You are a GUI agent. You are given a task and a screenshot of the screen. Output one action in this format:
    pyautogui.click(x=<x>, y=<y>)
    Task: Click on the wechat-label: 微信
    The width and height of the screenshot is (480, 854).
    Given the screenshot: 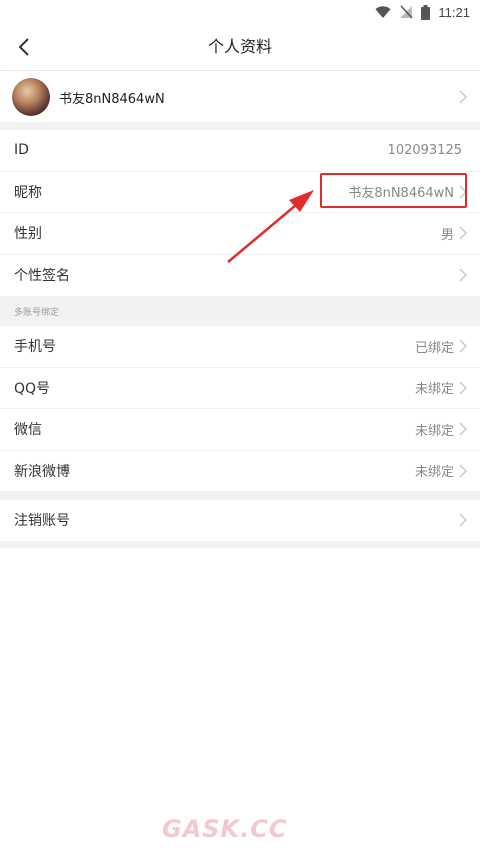 What is the action you would take?
    pyautogui.click(x=28, y=430)
    